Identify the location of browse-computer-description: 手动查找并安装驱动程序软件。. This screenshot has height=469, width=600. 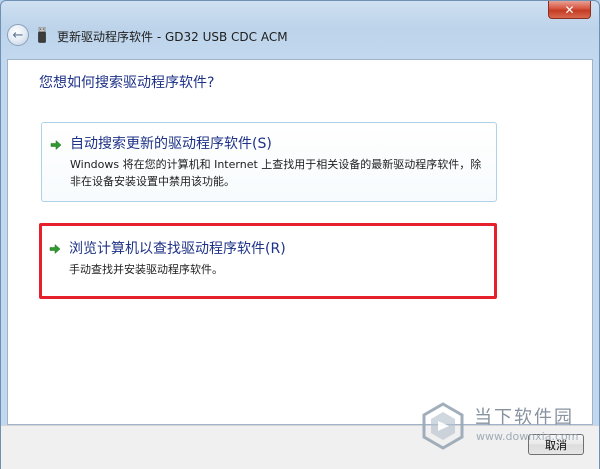
(146, 269).